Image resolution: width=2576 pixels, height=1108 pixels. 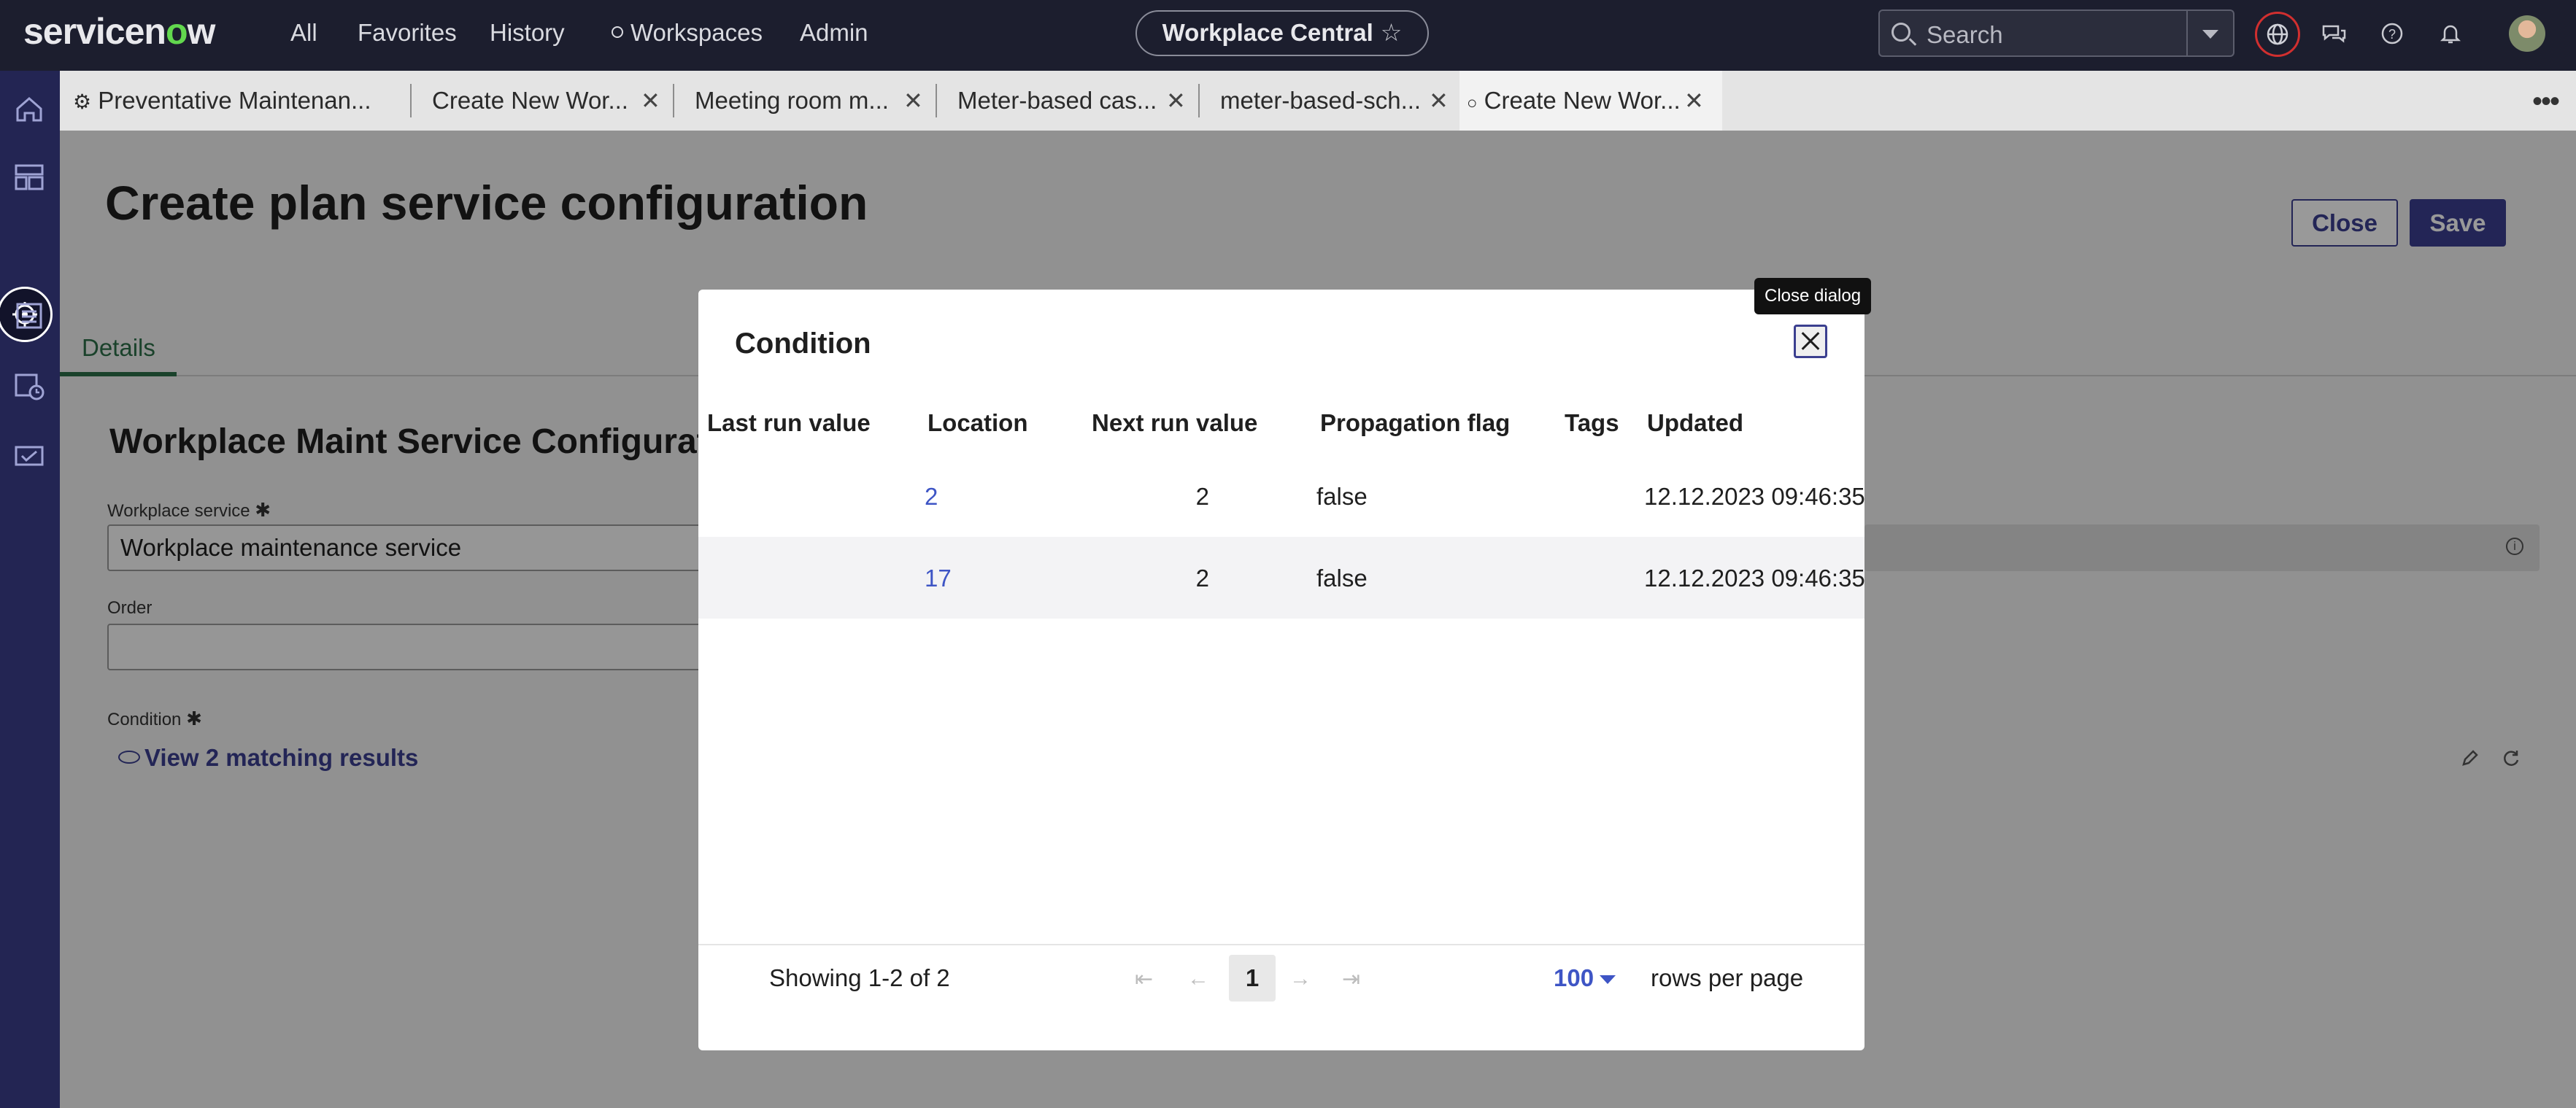 I want to click on bell-icon, so click(x=2450, y=33).